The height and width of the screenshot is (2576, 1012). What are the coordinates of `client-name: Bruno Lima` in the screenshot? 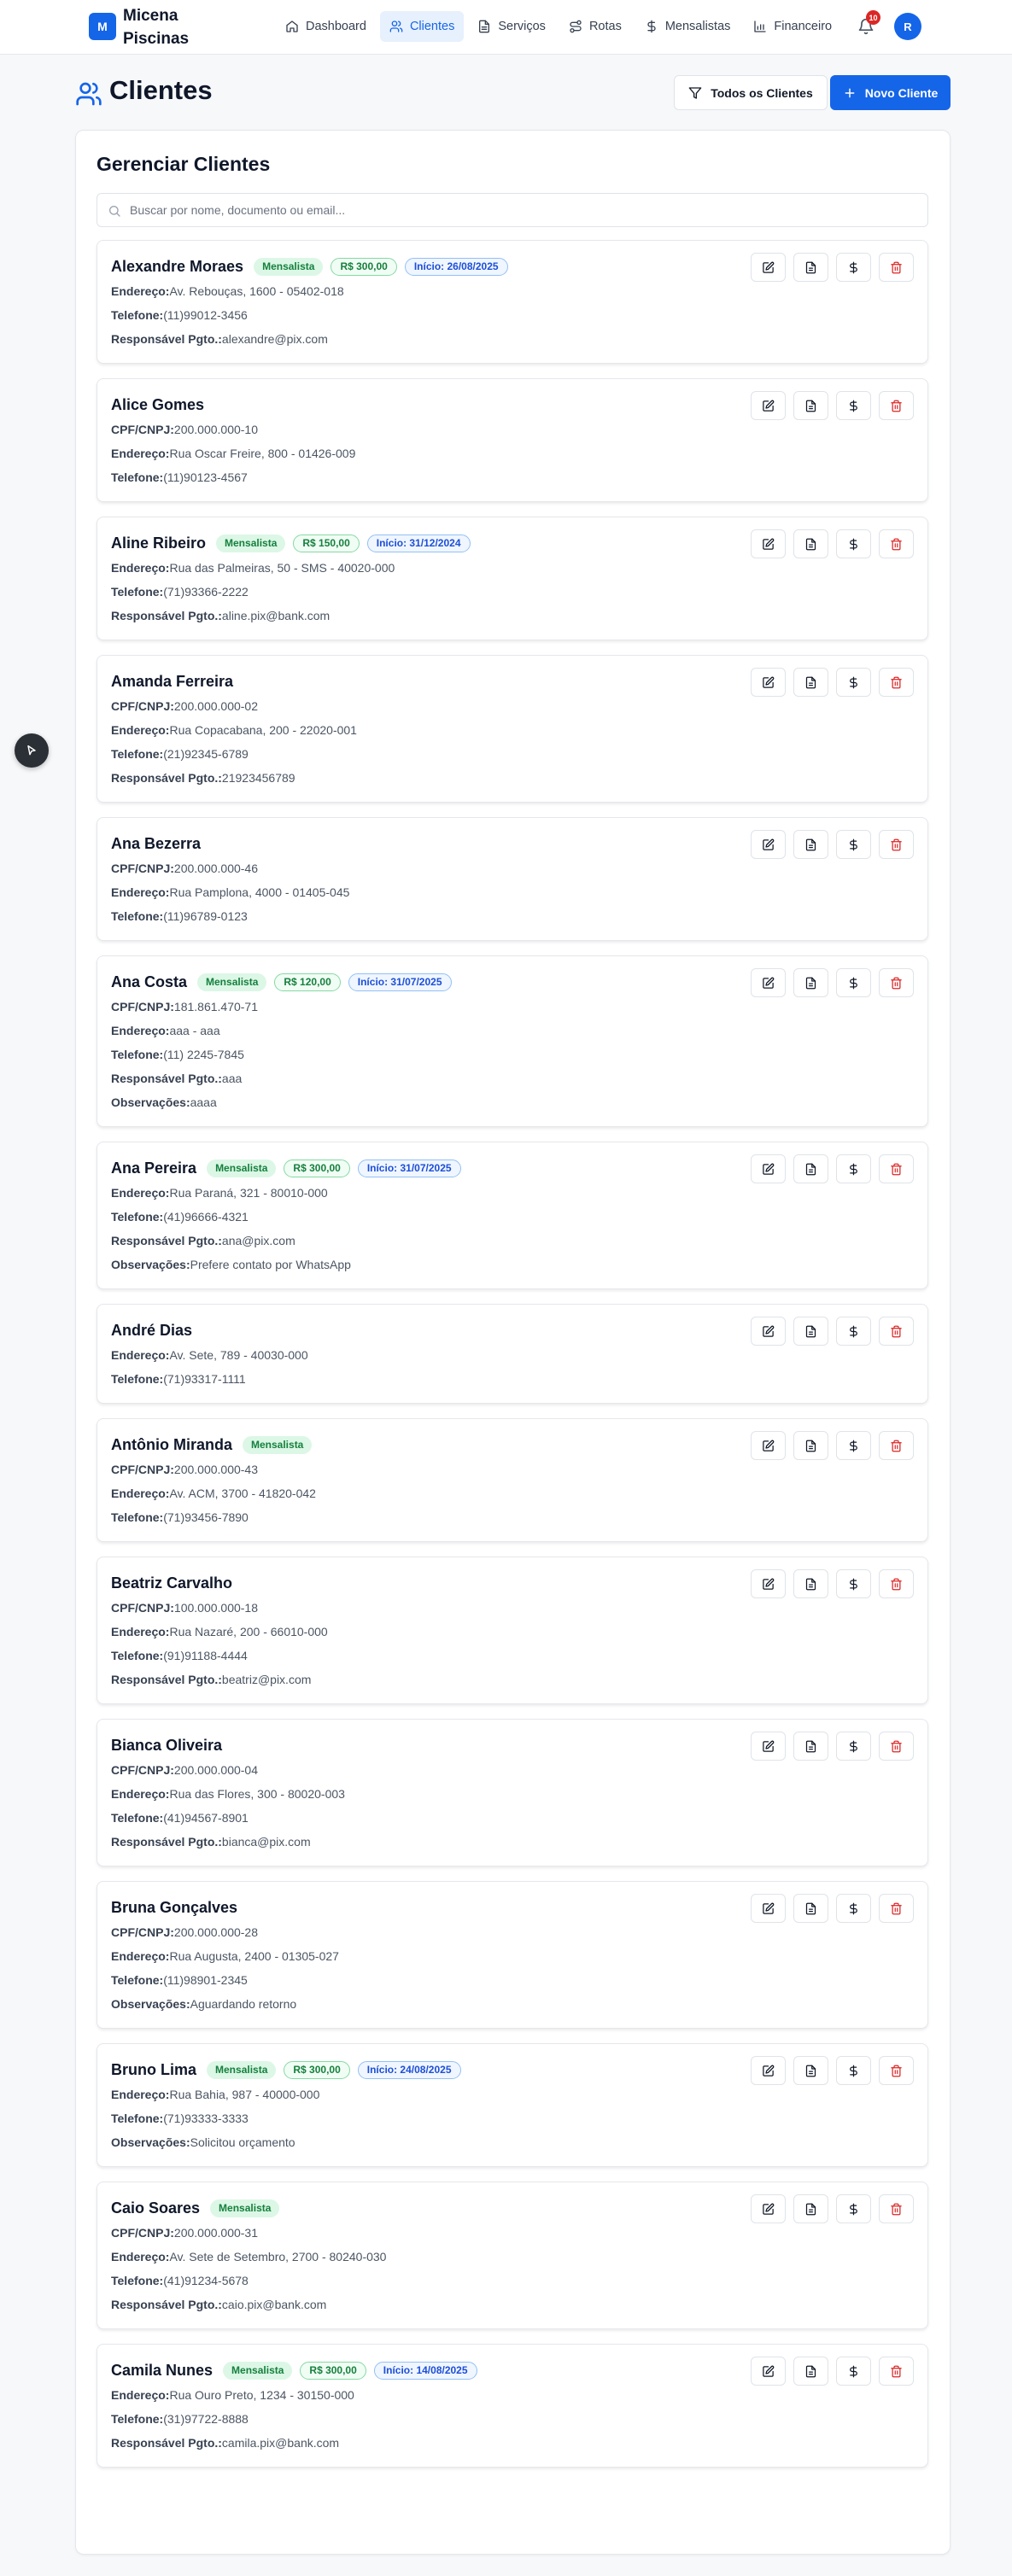 It's located at (153, 2070).